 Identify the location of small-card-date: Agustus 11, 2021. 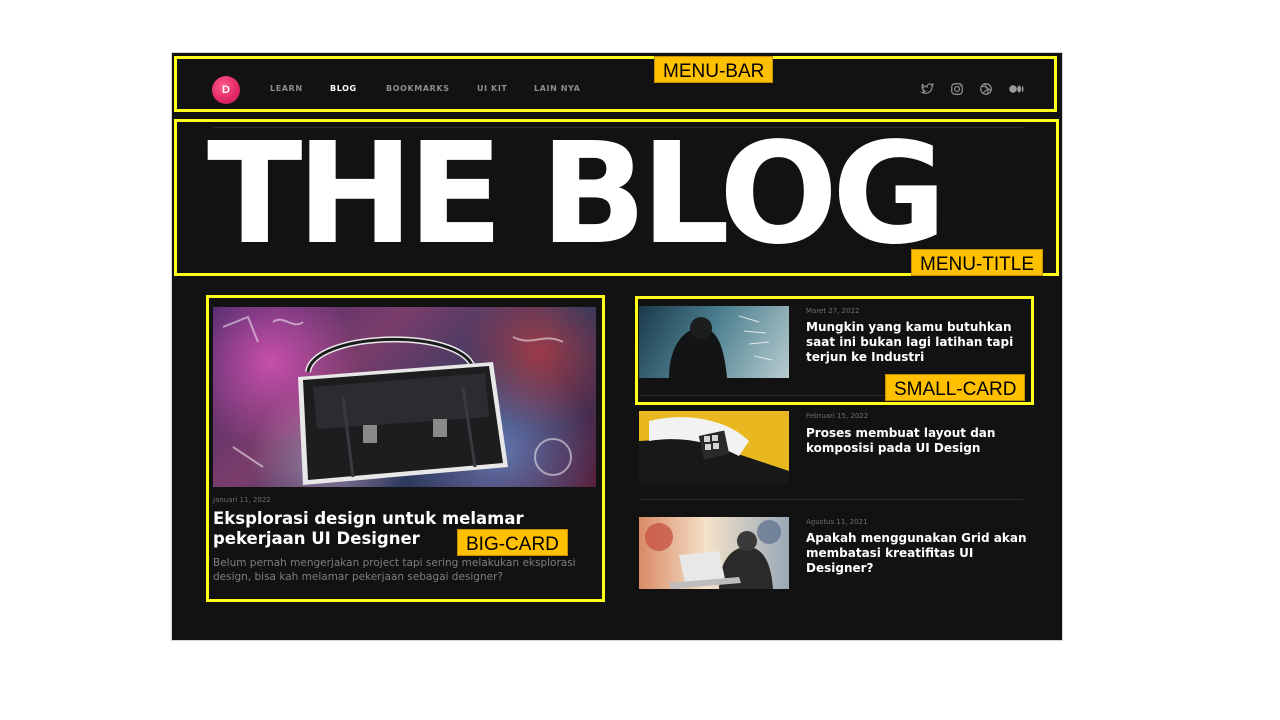
(837, 522).